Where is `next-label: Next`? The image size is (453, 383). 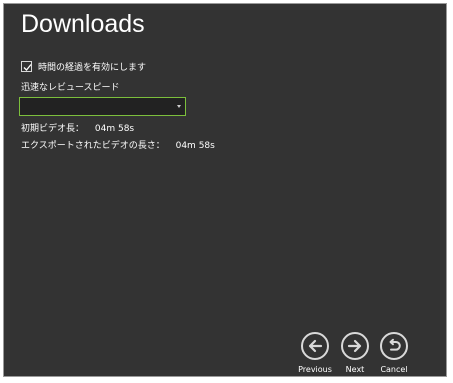
next-label: Next is located at coordinates (355, 369).